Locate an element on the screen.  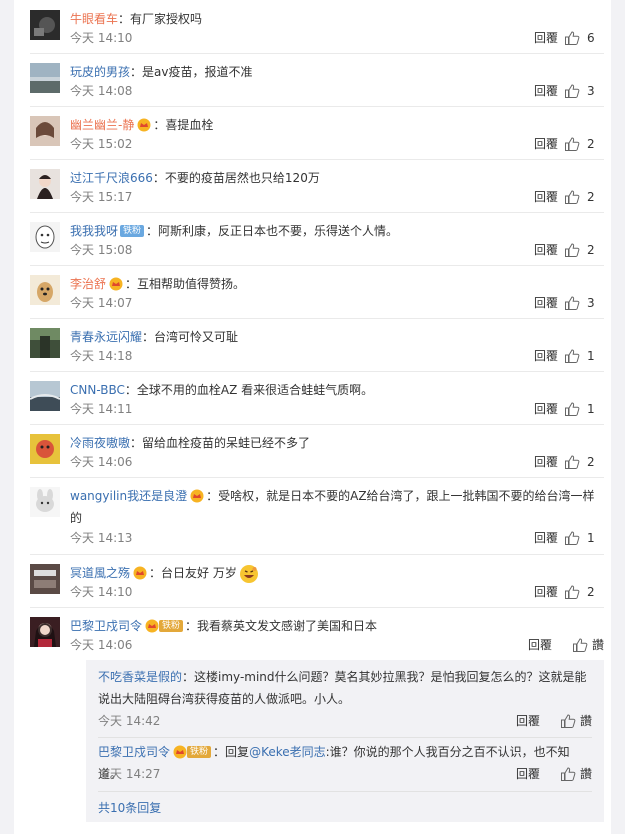
like-button: 6 is located at coordinates (584, 38).